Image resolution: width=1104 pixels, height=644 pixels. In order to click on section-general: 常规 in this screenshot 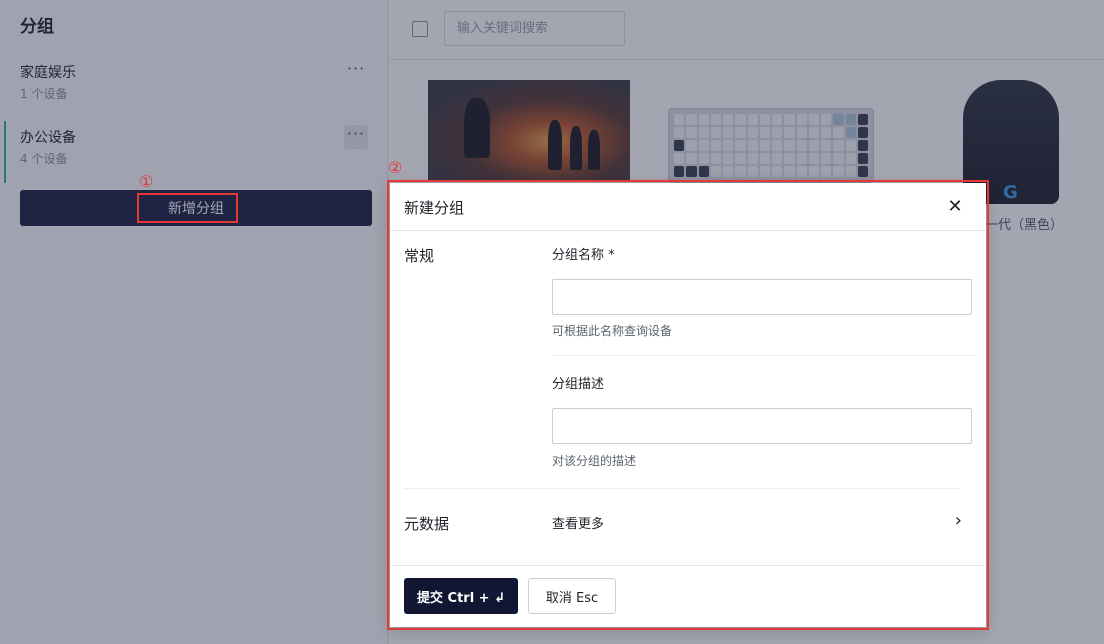, I will do `click(419, 256)`.